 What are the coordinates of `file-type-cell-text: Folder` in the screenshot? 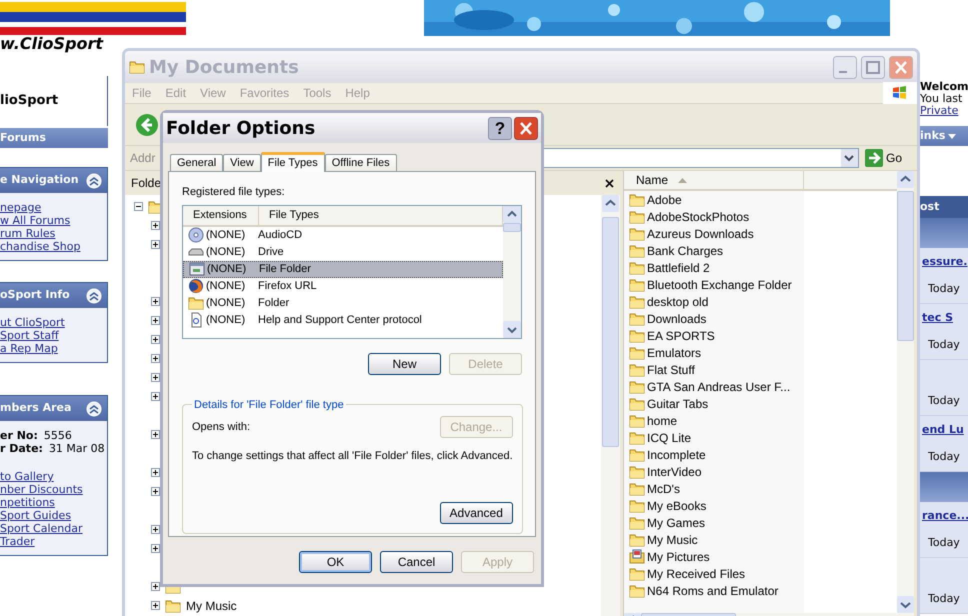 It's located at (274, 303).